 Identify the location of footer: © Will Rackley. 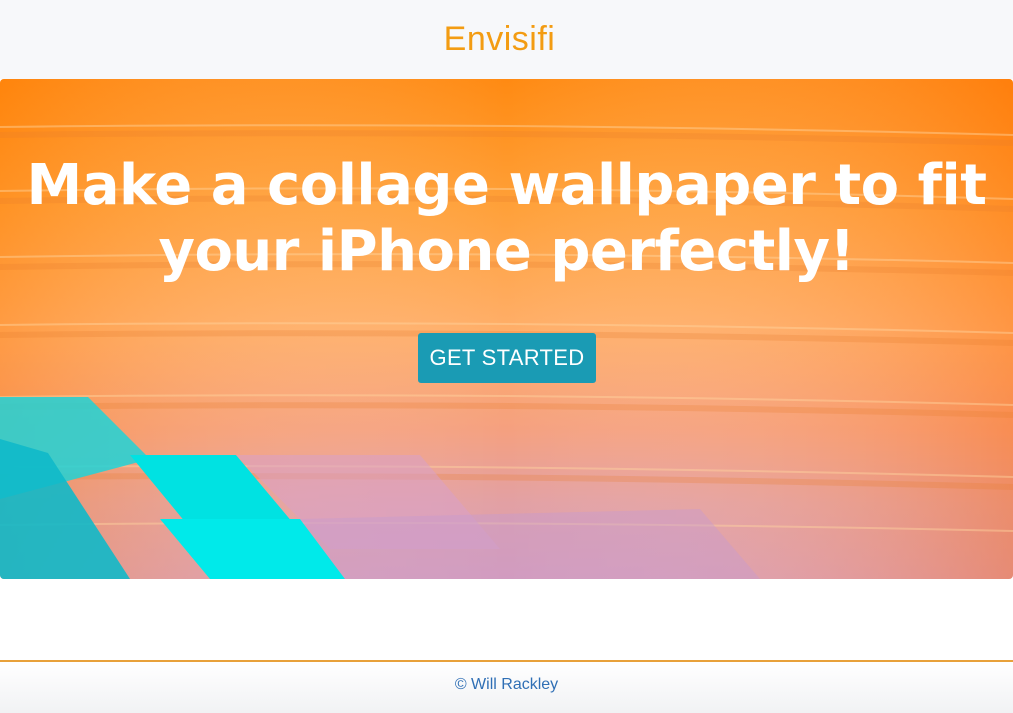
(506, 686).